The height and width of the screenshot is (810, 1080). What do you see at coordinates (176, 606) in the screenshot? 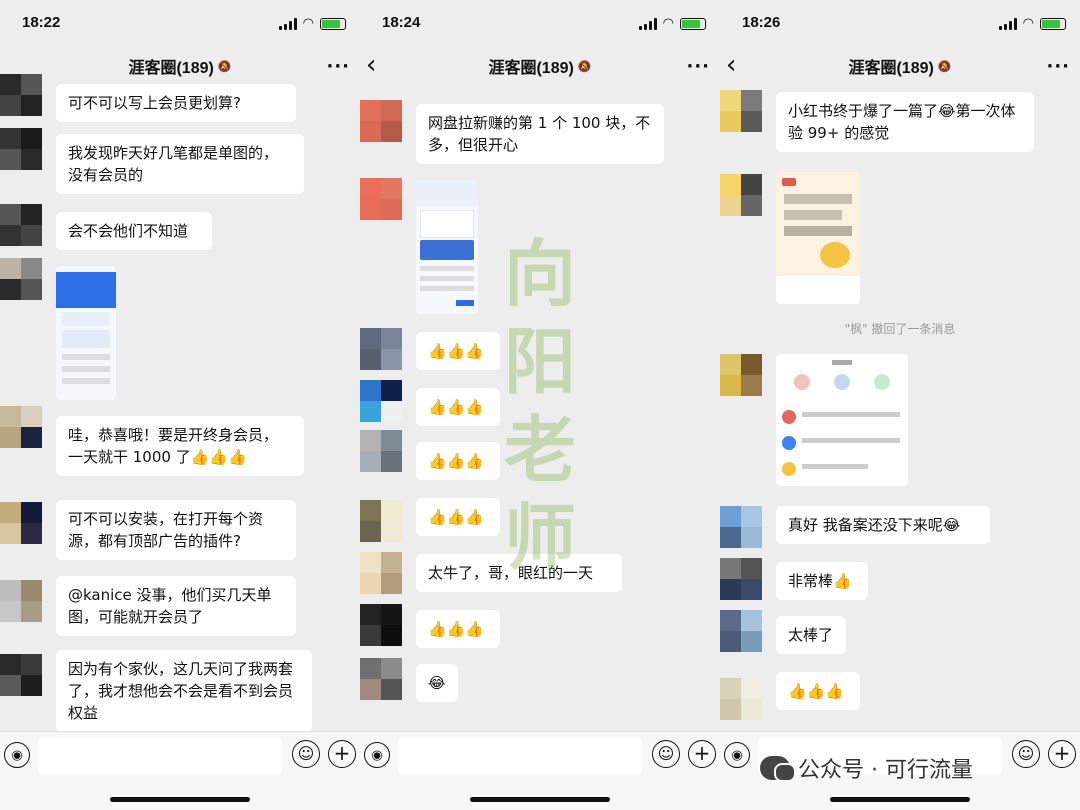
I see `message-bubble: @kanice 没事，他们买几天单图，可能就开会员了` at bounding box center [176, 606].